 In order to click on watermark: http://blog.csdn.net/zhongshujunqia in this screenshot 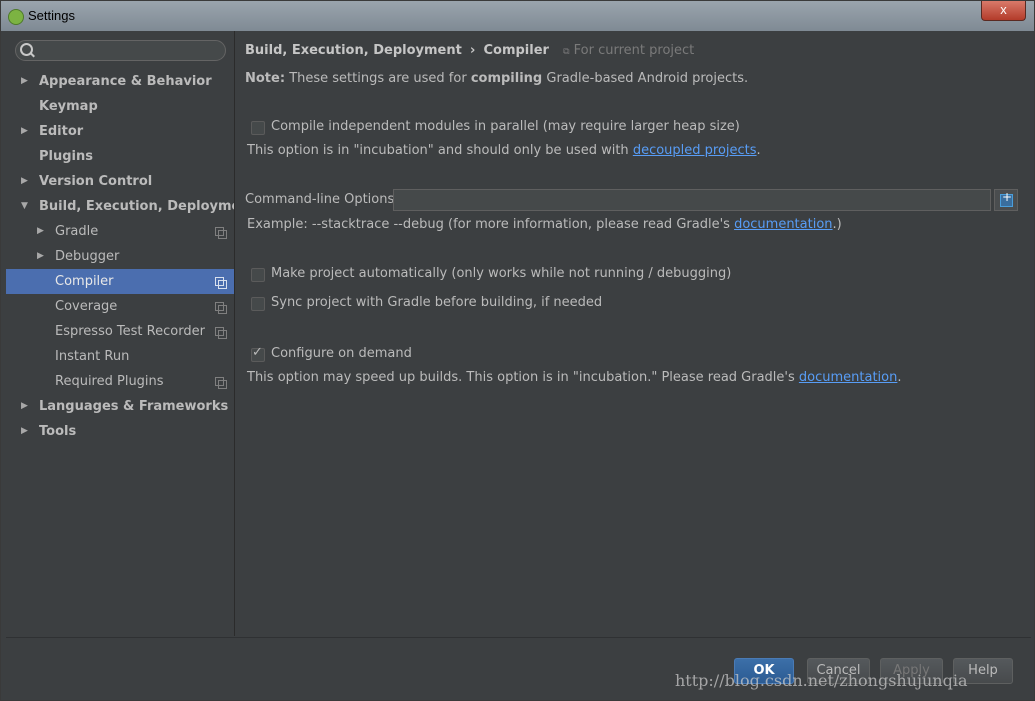, I will do `click(821, 680)`.